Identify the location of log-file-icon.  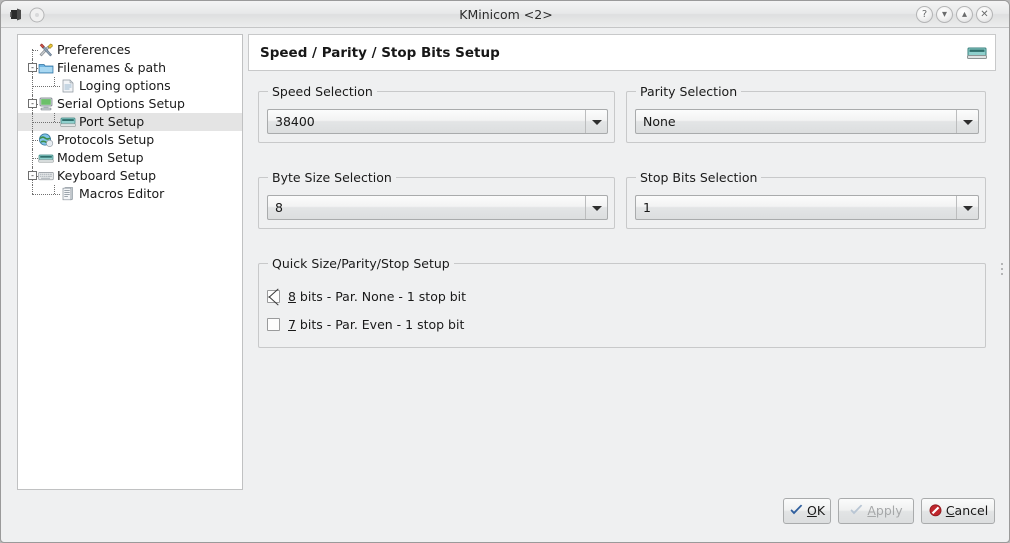
(68, 86).